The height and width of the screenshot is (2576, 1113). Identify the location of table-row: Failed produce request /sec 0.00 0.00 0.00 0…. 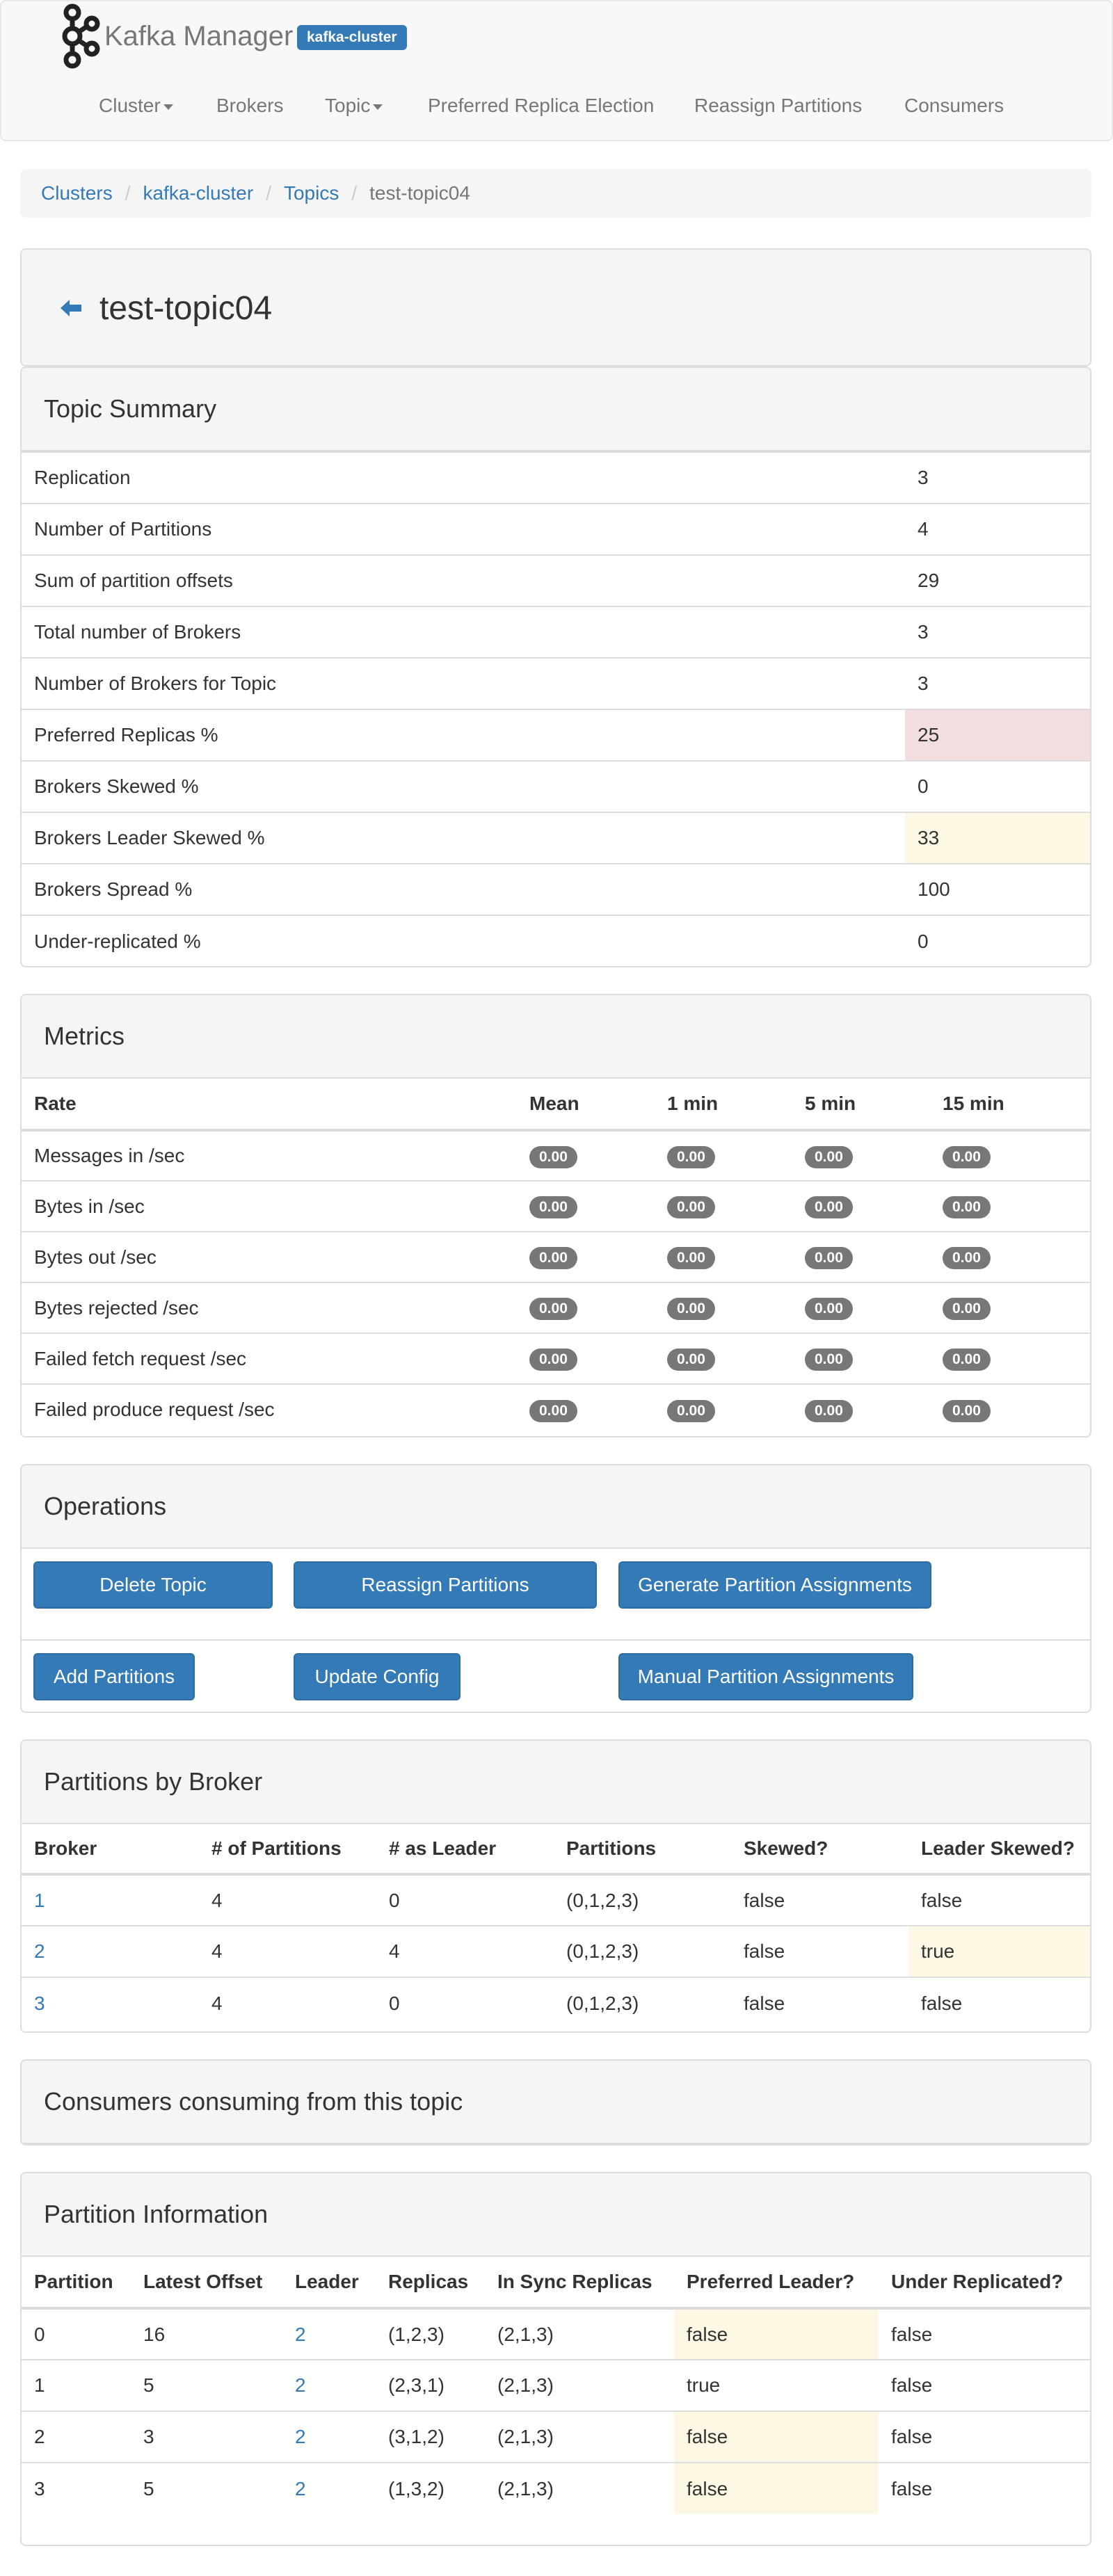
(556, 1409).